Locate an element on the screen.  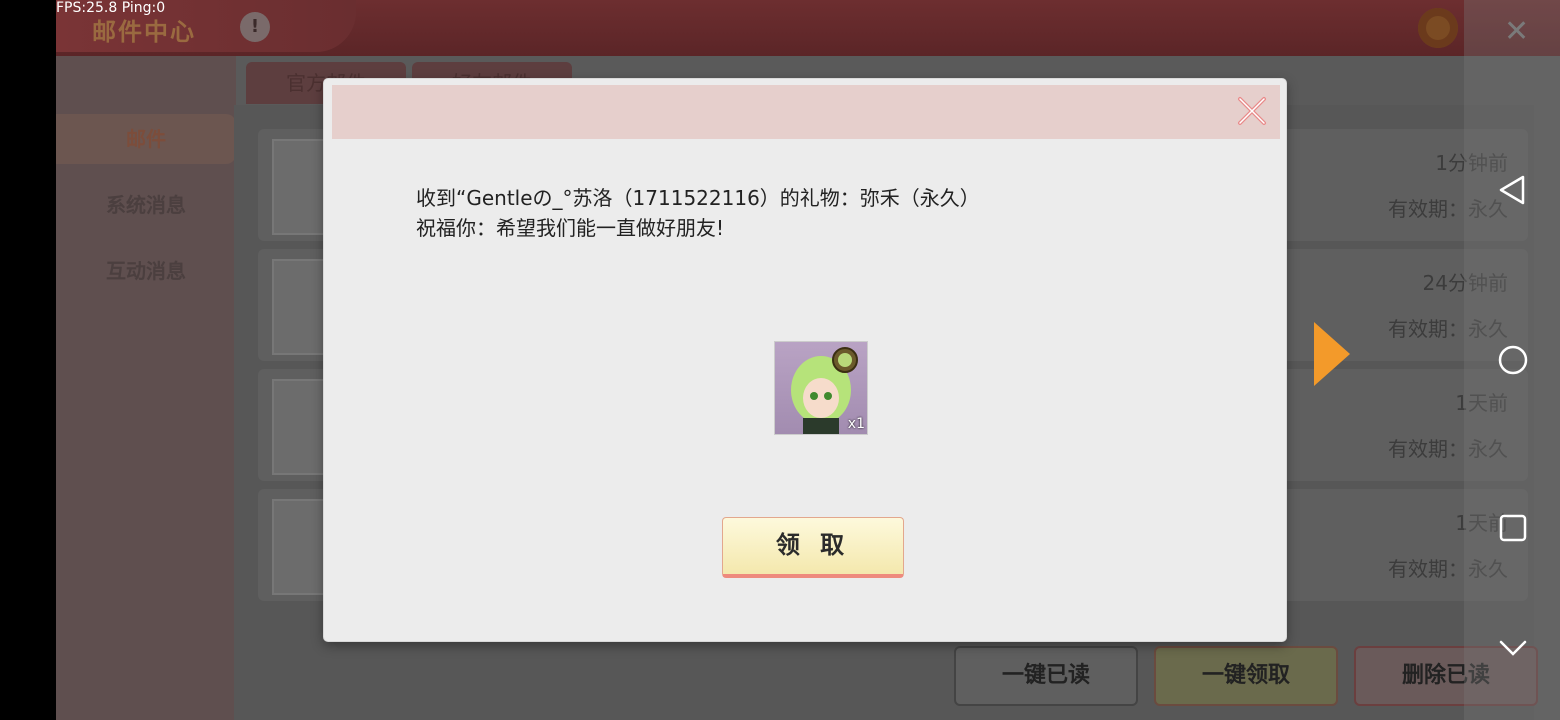
sidebar-item-label: 邮件 is located at coordinates (146, 139).